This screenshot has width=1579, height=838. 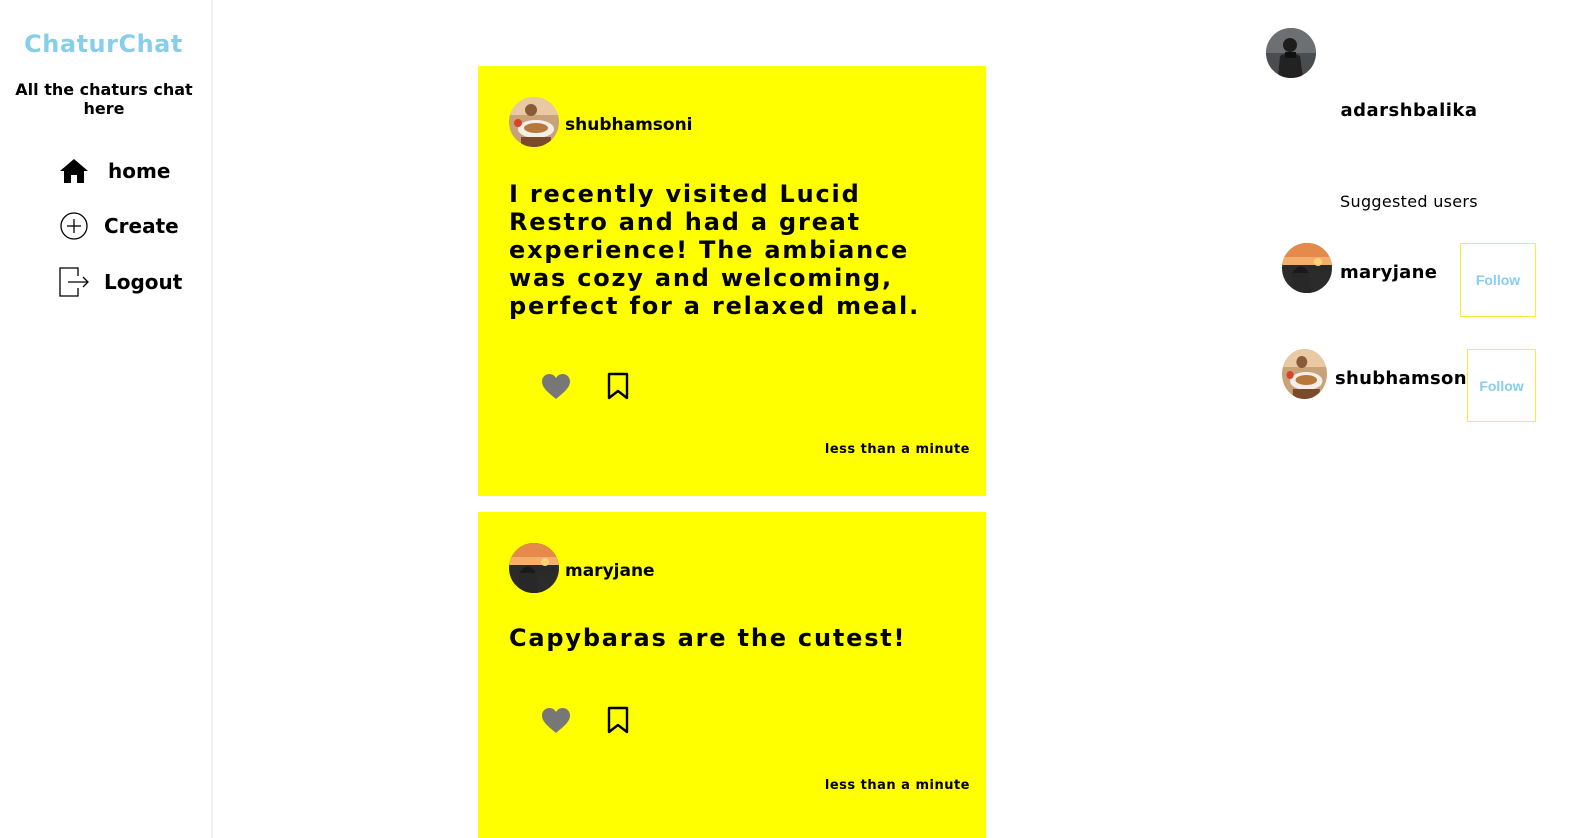 I want to click on current-username: adarshbalika, so click(x=1409, y=110).